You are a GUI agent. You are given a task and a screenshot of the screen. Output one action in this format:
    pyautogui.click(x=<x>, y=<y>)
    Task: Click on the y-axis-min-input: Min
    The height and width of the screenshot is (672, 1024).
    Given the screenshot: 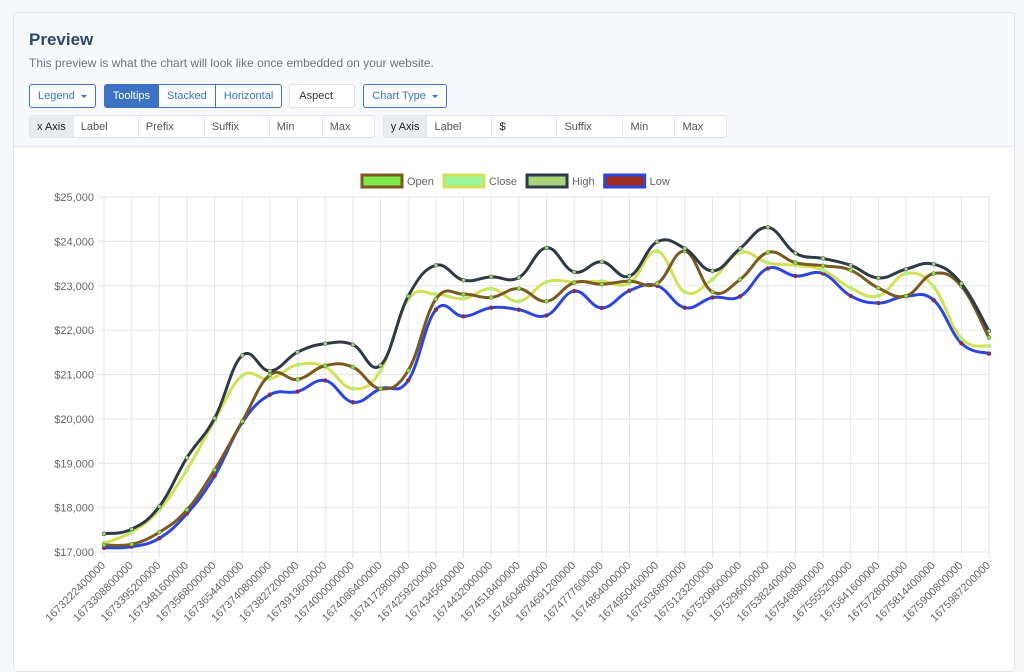 What is the action you would take?
    pyautogui.click(x=648, y=126)
    